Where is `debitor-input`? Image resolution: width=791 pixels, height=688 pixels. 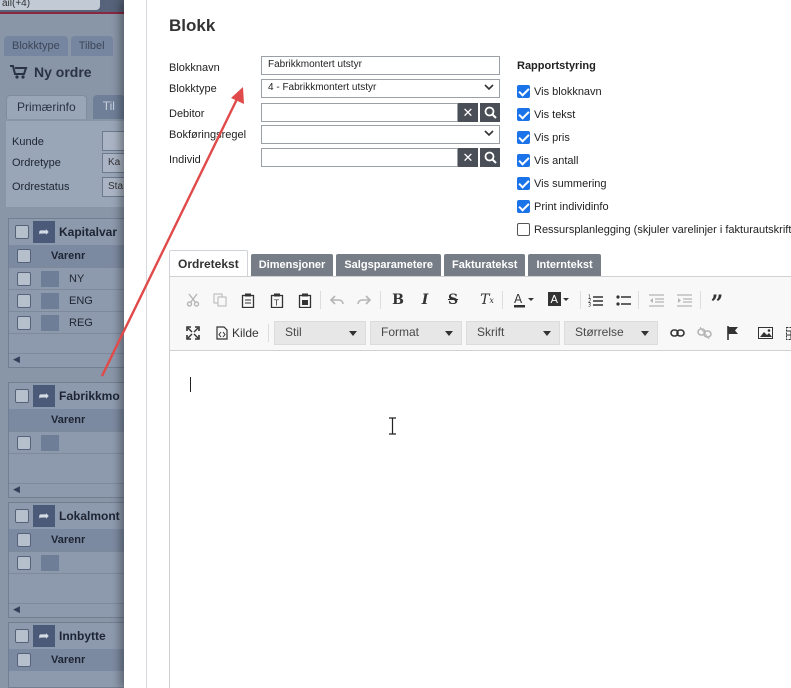
debitor-input is located at coordinates (359, 112).